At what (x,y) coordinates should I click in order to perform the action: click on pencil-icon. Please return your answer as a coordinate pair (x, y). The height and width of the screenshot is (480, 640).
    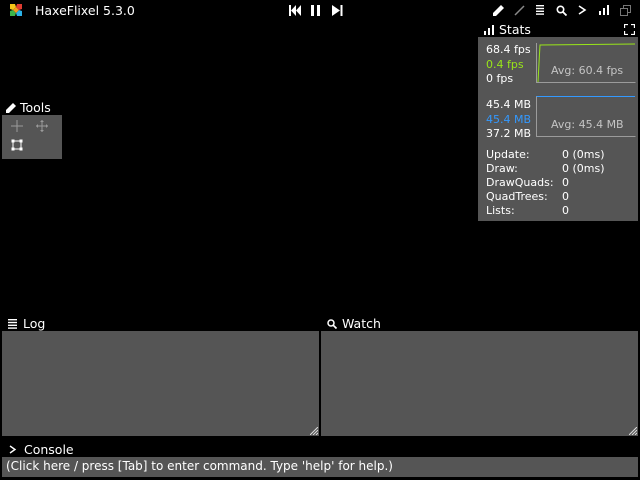
    Looking at the image, I should click on (11, 108).